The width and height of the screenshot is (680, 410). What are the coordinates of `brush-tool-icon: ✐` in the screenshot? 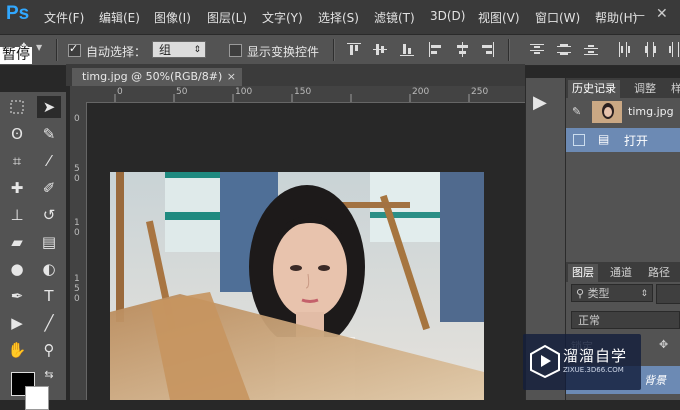 It's located at (49, 188).